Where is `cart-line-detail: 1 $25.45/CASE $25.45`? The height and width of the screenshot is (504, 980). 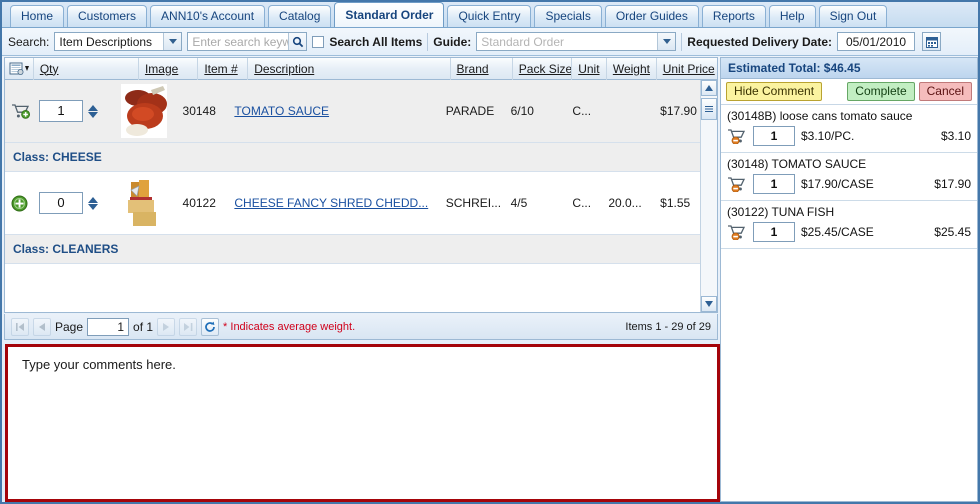
cart-line-detail: 1 $25.45/CASE $25.45 is located at coordinates (849, 232).